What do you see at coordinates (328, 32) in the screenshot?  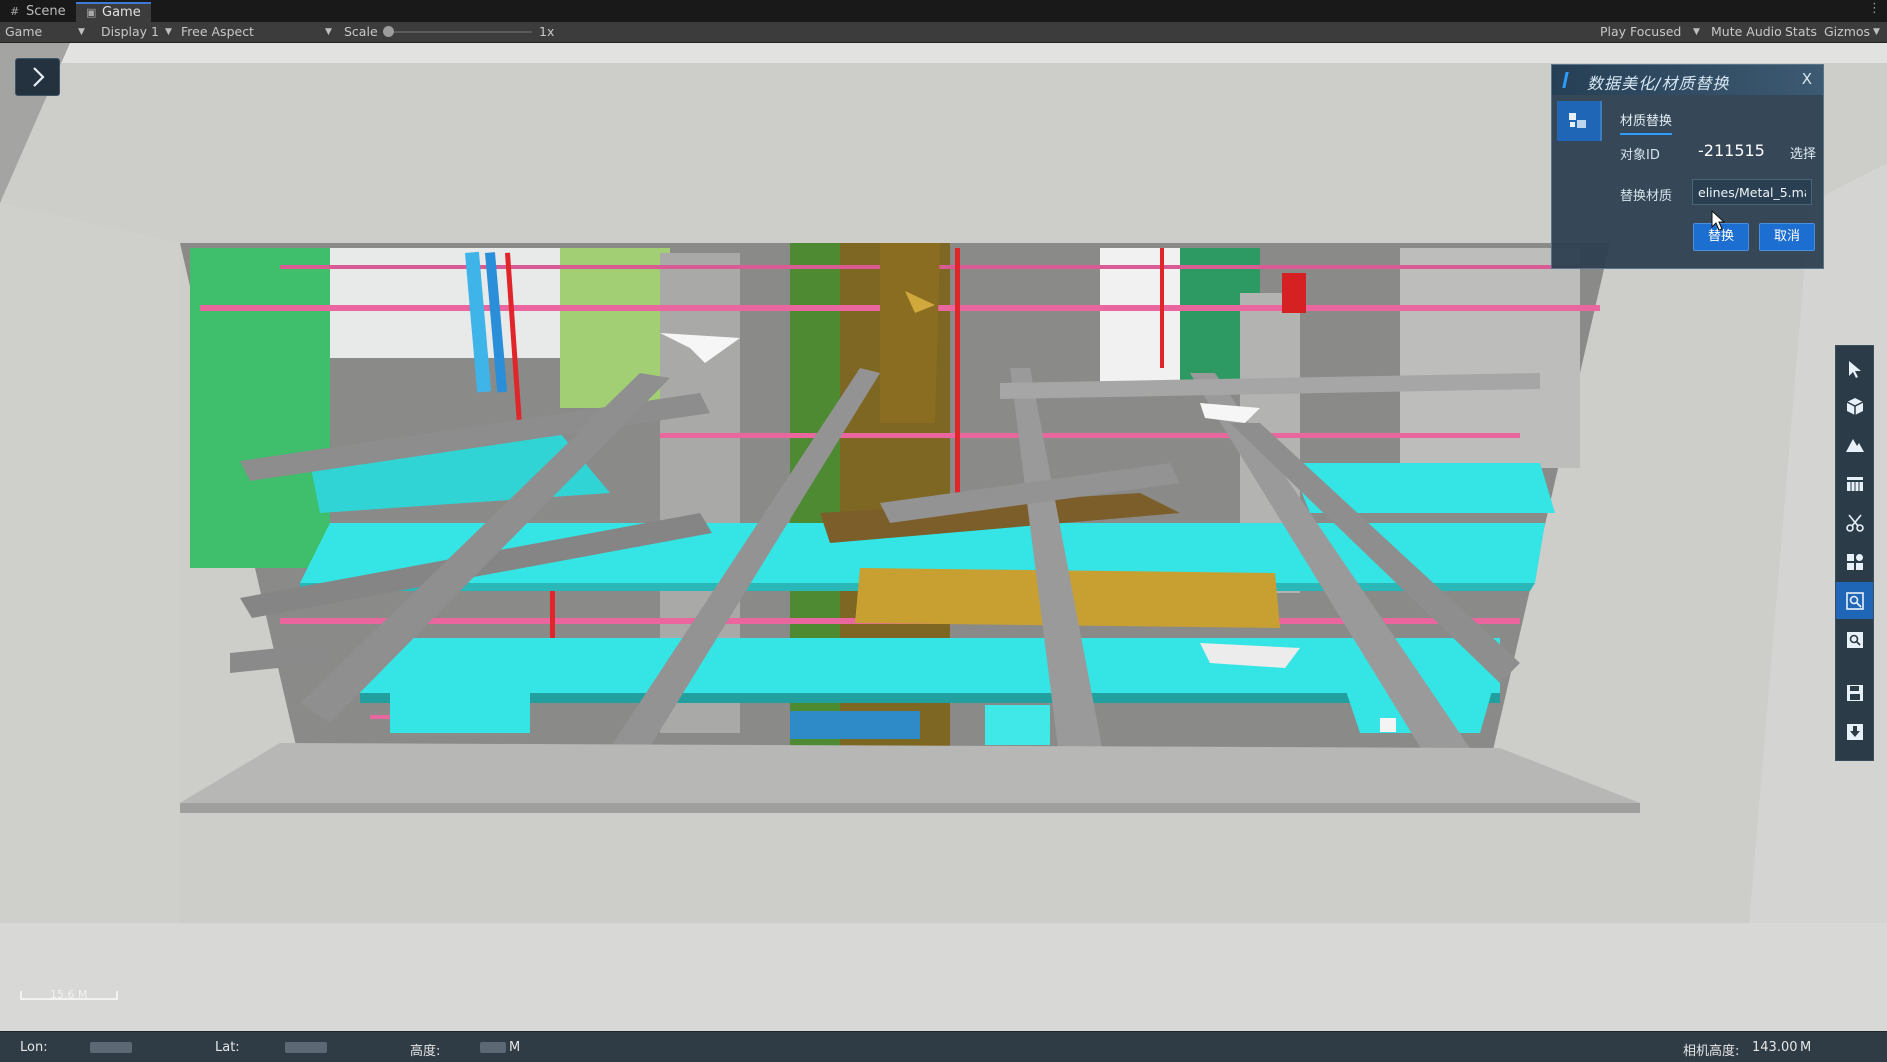 I see `aspect-chevron-icon: ▼` at bounding box center [328, 32].